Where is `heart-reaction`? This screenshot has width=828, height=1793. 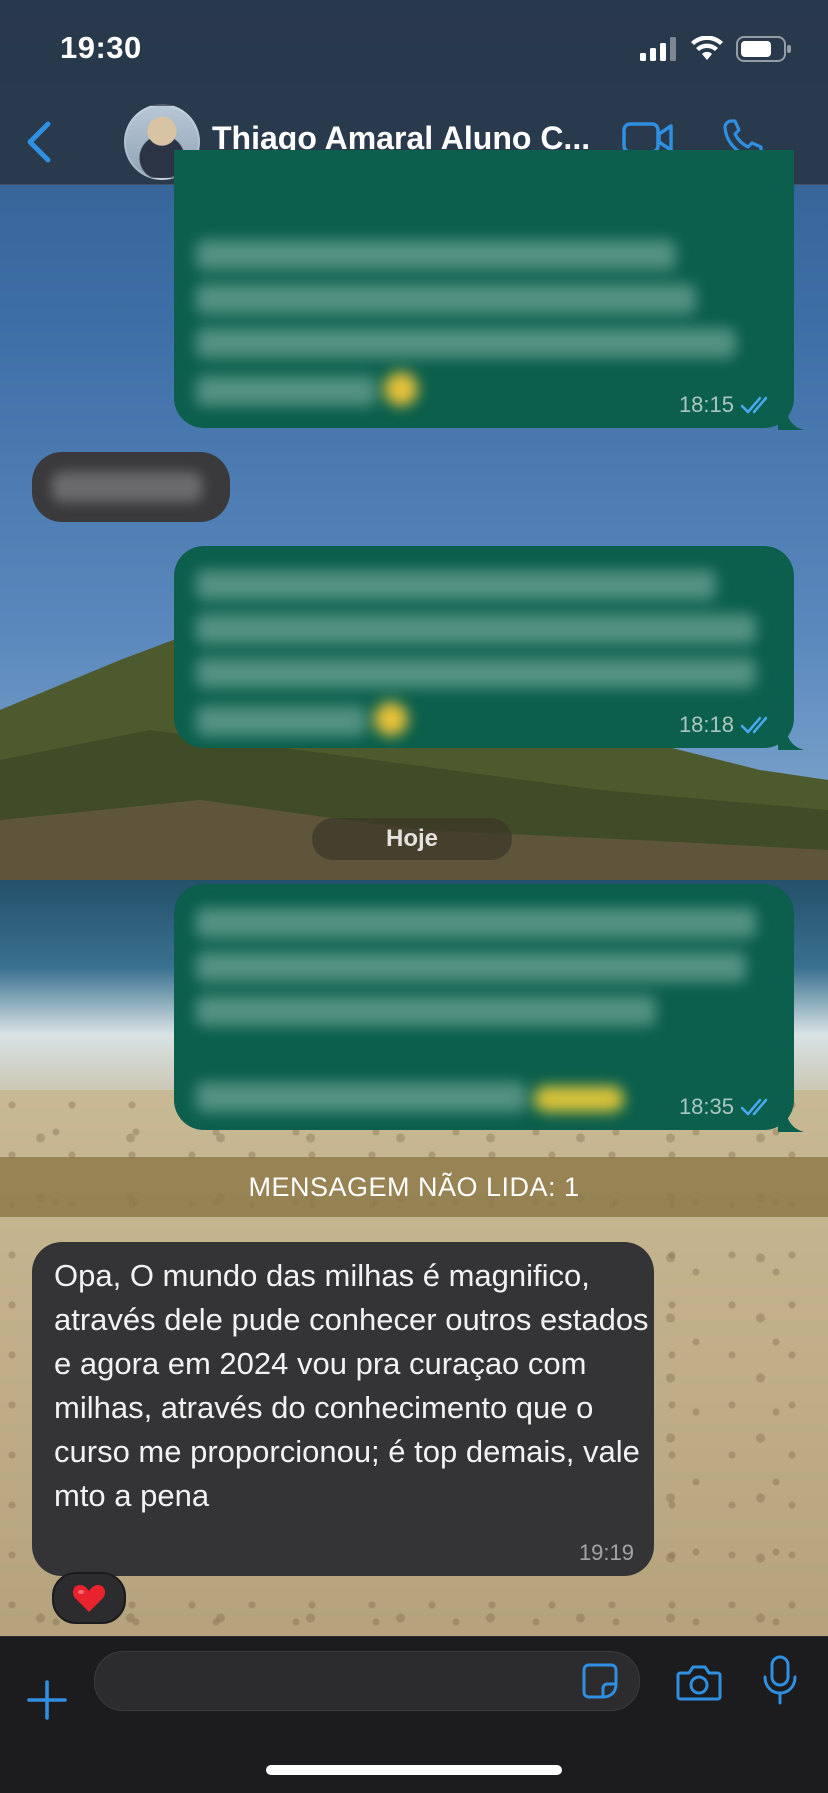 heart-reaction is located at coordinates (89, 1598).